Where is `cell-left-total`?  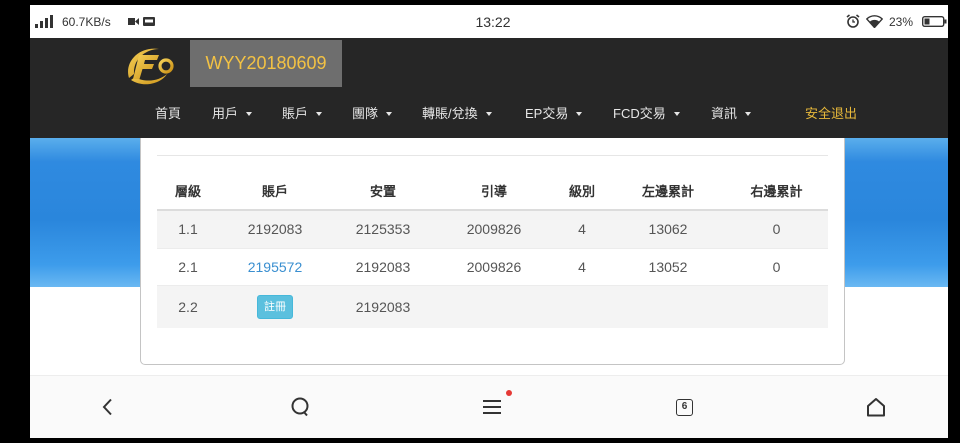 cell-left-total is located at coordinates (668, 306).